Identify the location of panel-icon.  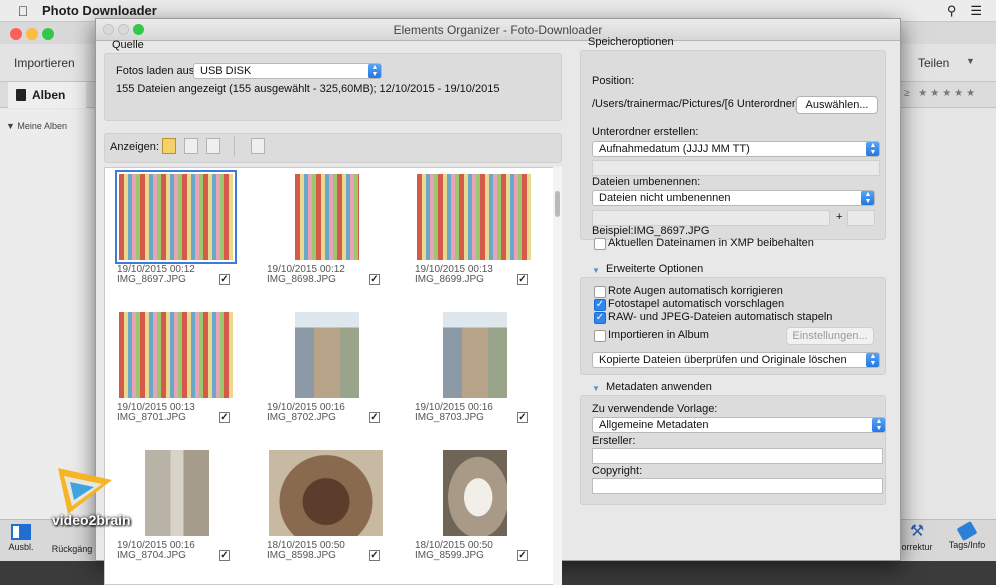
(21, 532).